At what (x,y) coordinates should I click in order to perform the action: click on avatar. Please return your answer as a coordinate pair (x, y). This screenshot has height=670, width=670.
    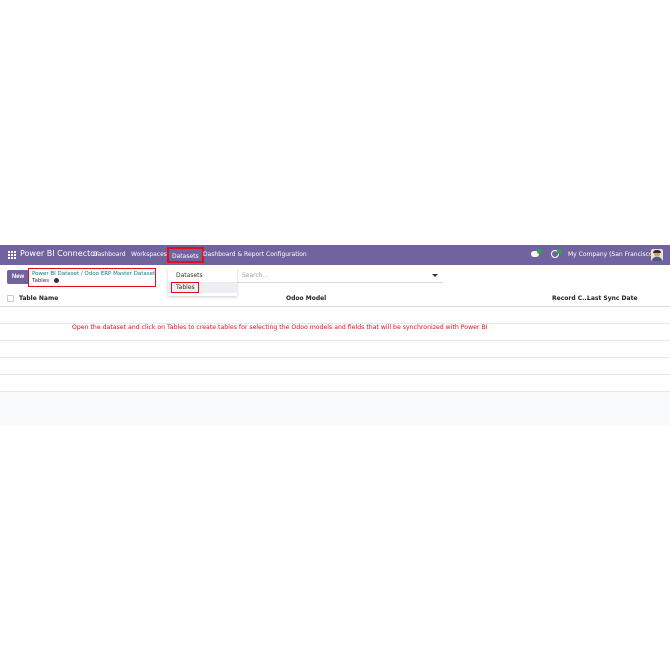
    Looking at the image, I should click on (657, 255).